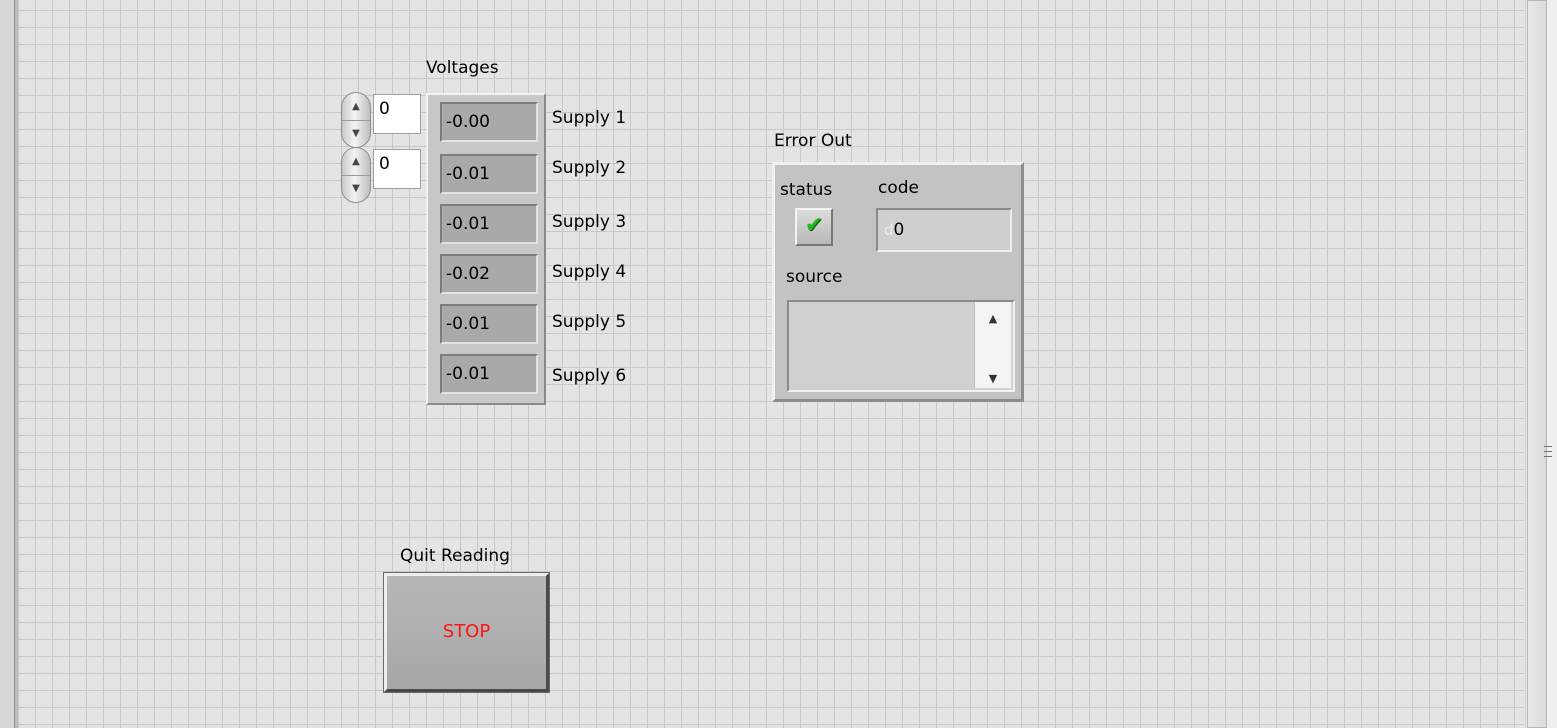 The image size is (1557, 728). I want to click on supply-label-3: Supply 3, so click(589, 222).